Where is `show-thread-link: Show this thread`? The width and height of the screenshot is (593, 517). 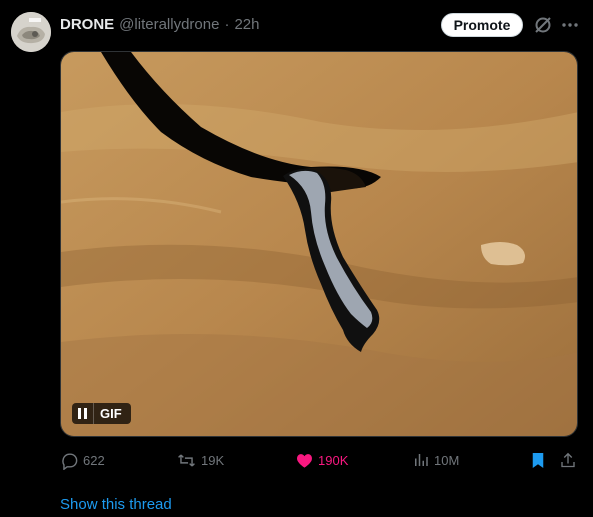
show-thread-link: Show this thread is located at coordinates (116, 504).